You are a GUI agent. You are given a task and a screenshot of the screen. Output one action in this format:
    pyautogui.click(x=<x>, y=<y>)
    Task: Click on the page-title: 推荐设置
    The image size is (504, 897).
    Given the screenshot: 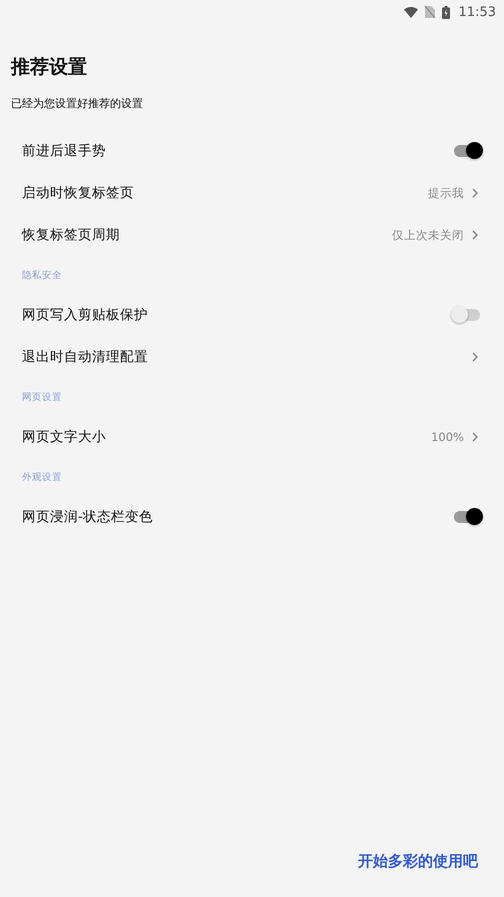 What is the action you would take?
    pyautogui.click(x=49, y=67)
    